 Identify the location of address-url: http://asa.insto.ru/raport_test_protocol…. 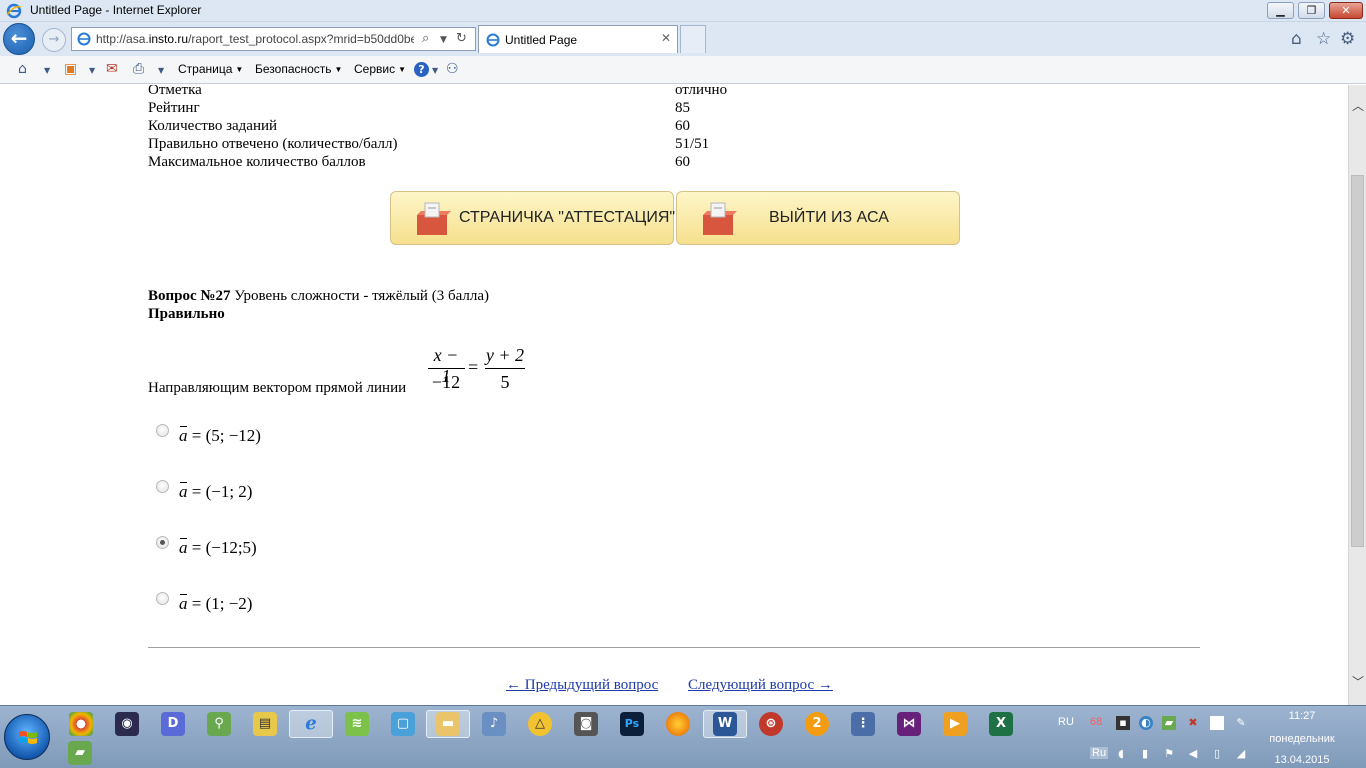
(255, 39).